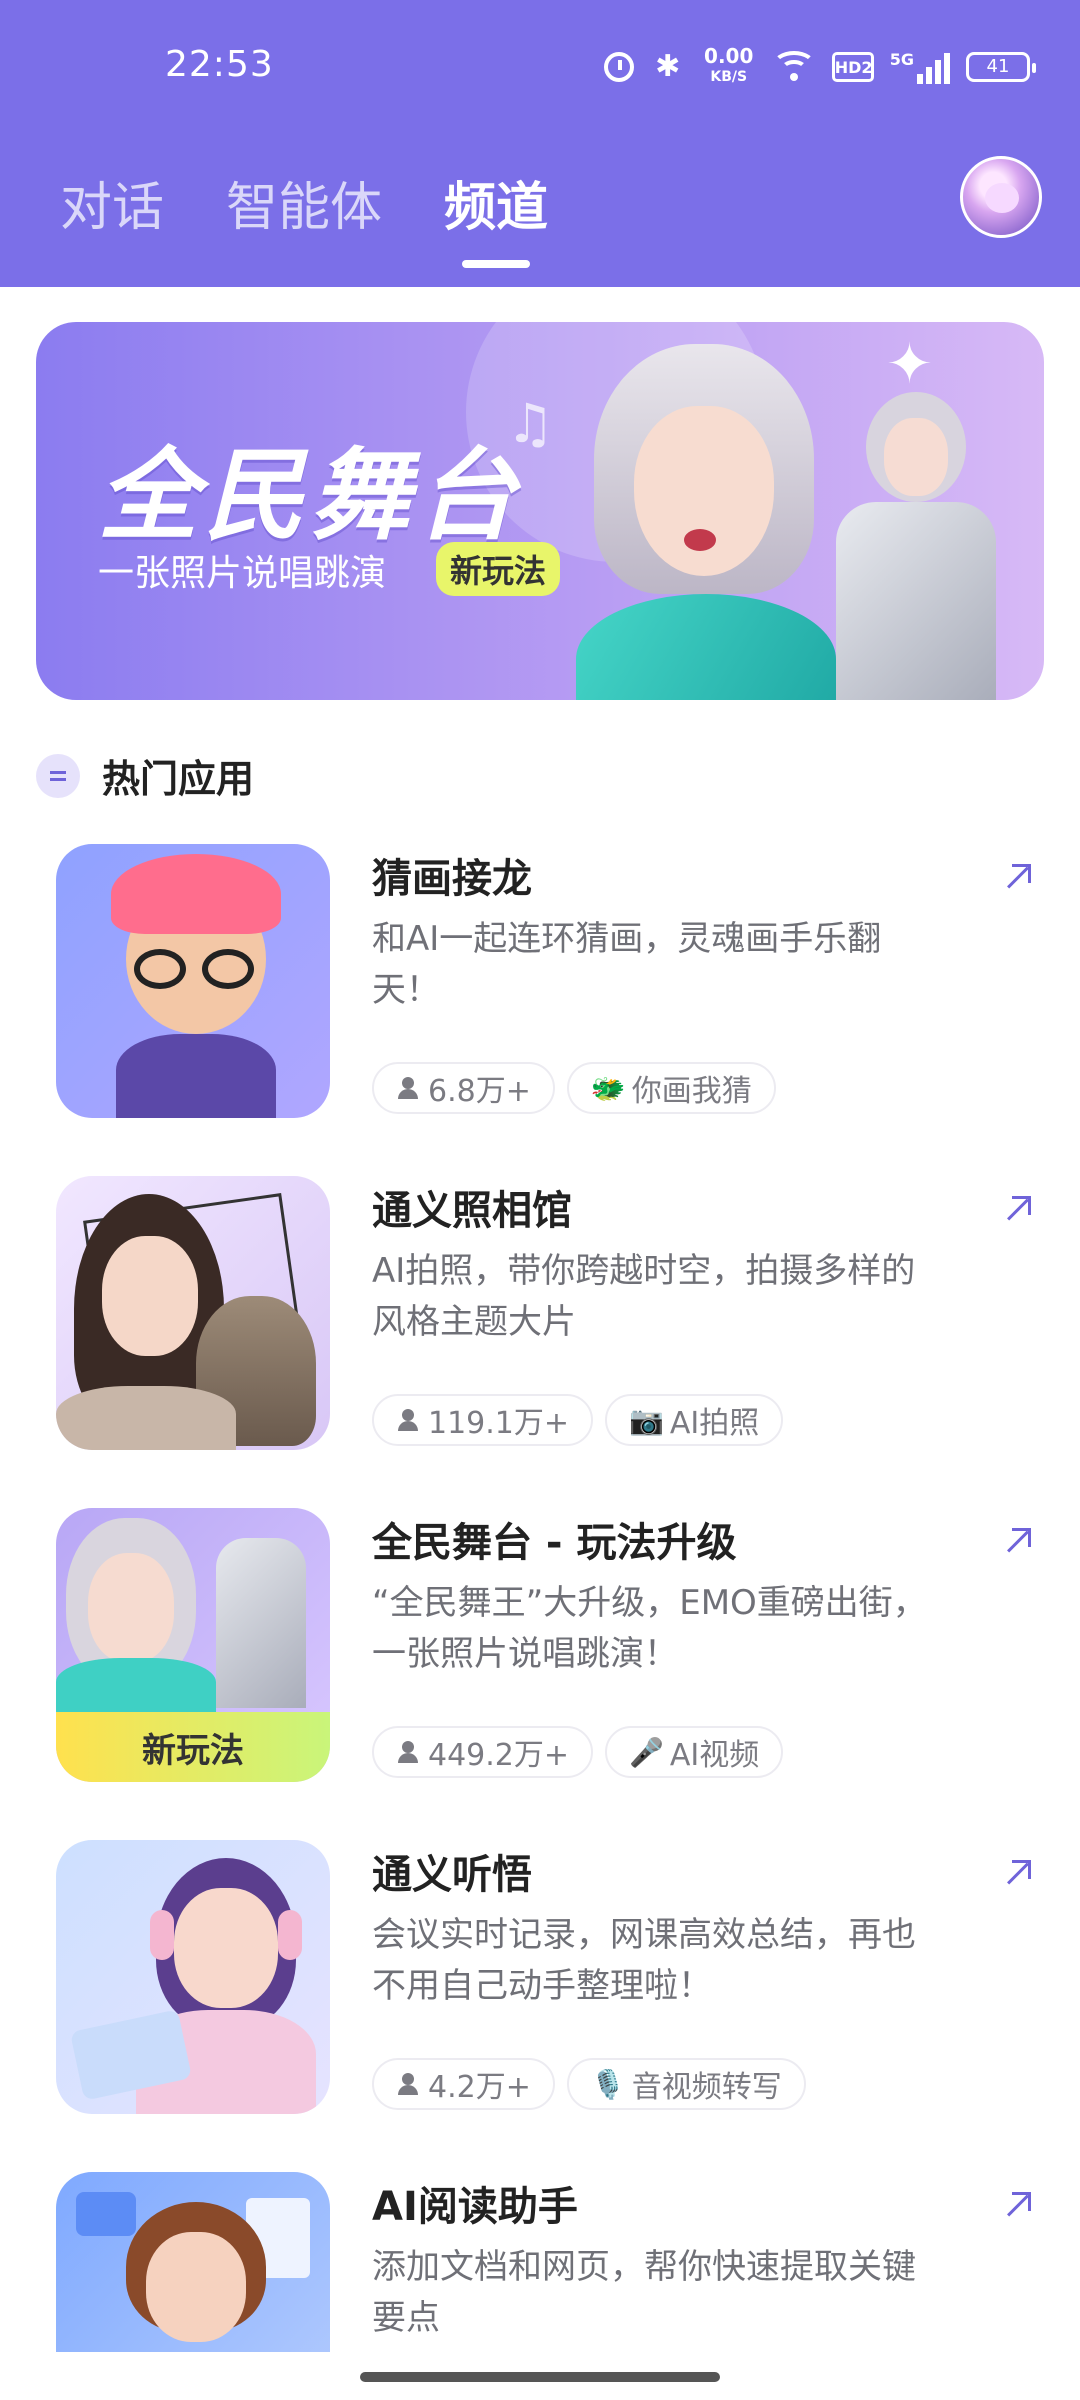  I want to click on users-count-chip: 6.8万+, so click(463, 1088).